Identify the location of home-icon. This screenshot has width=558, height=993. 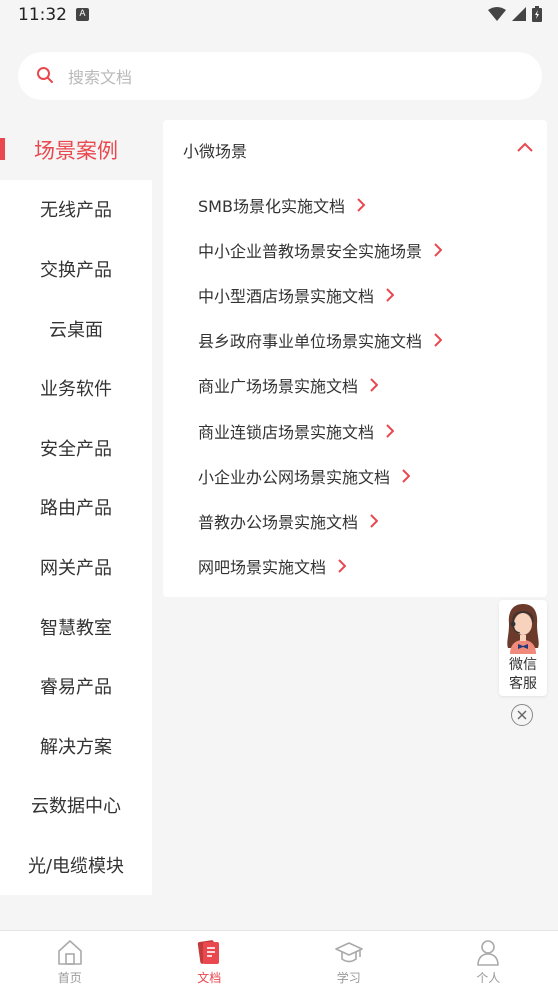
(70, 952).